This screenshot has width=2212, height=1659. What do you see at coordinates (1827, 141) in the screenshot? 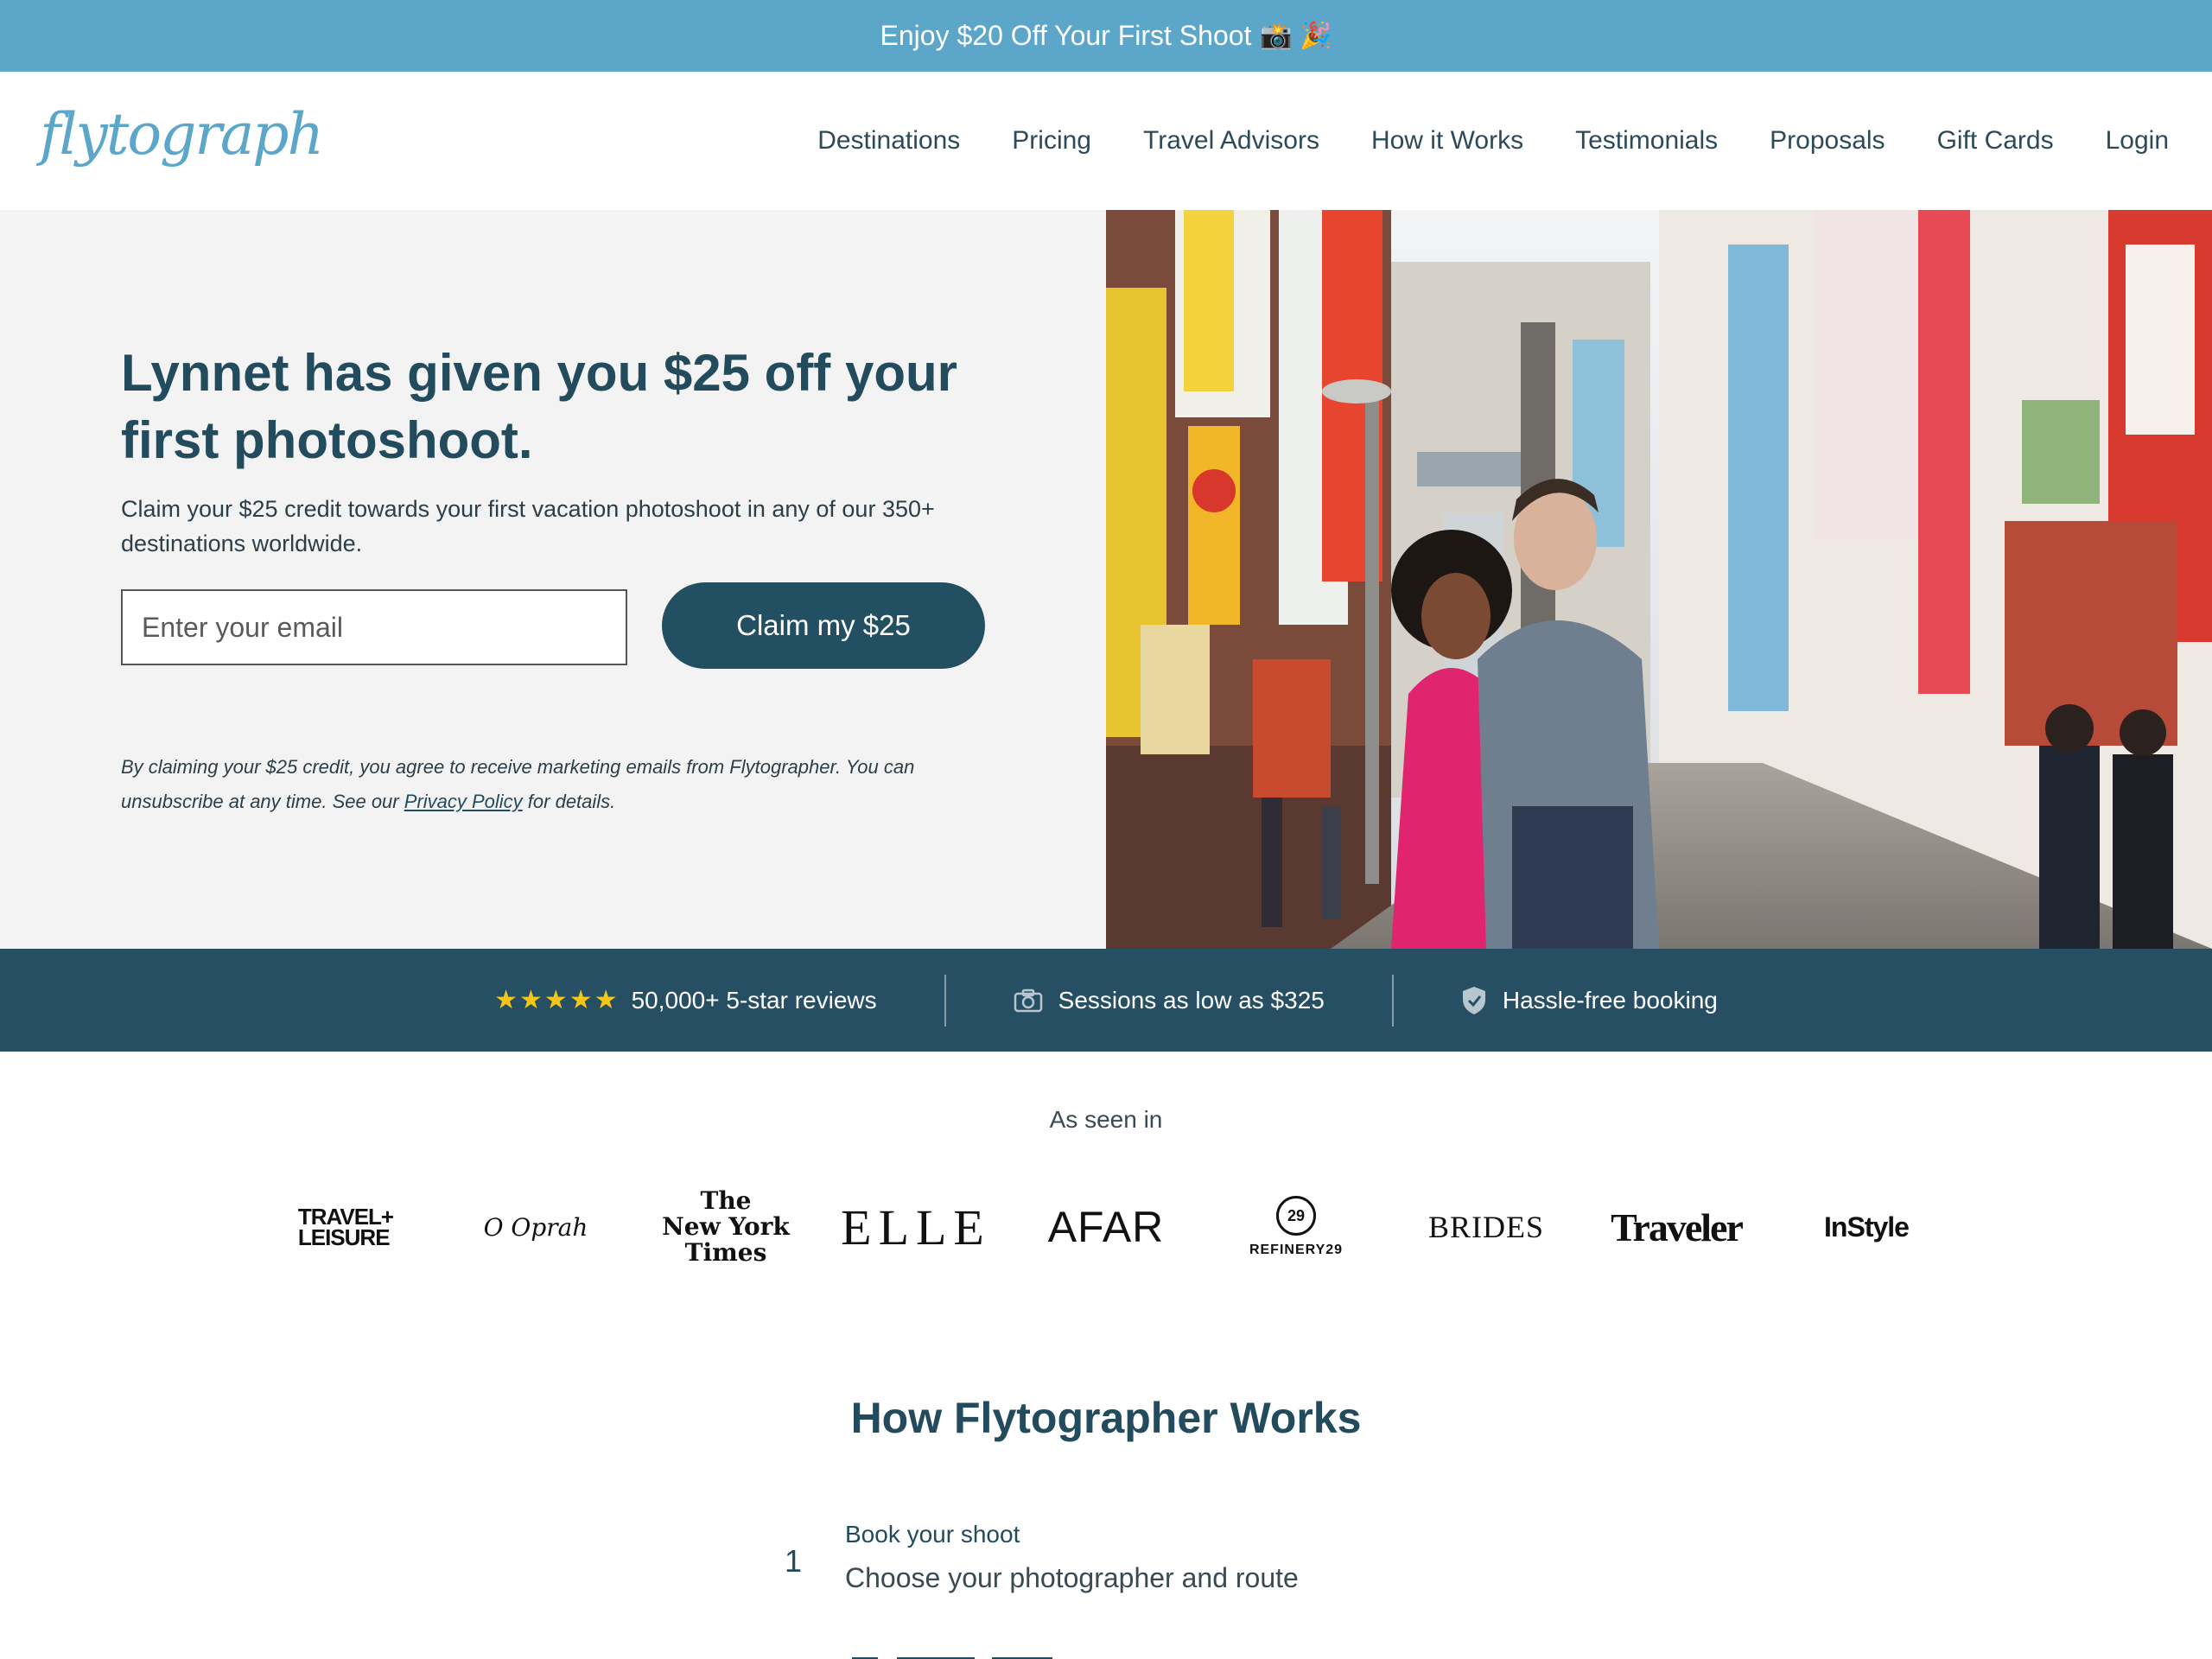
I see `nav-proposals: Proposals` at bounding box center [1827, 141].